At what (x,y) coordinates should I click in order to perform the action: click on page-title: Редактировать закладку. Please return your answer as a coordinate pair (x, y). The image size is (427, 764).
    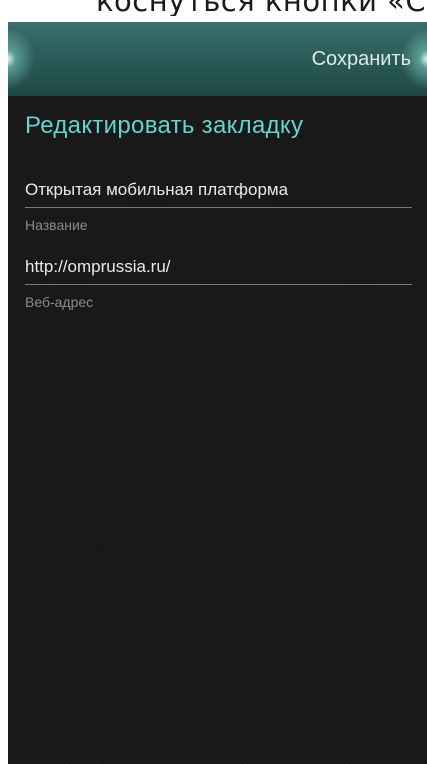
    Looking at the image, I should click on (164, 125).